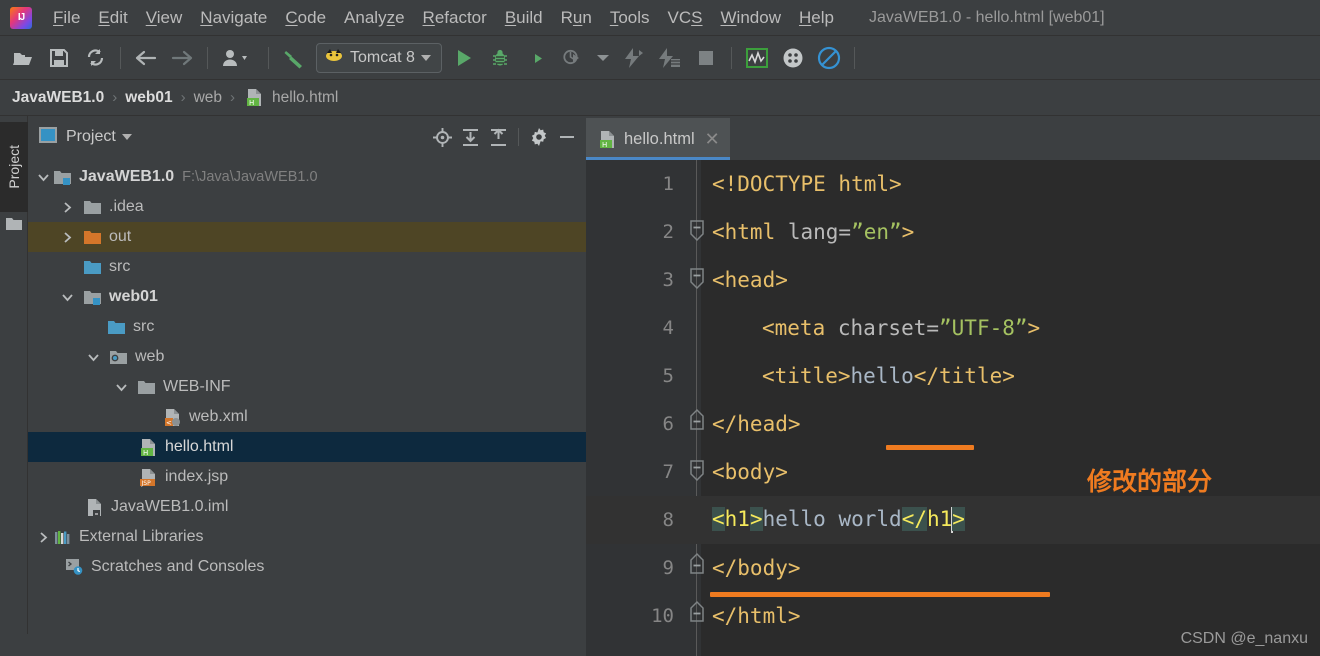  Describe the element at coordinates (307, 297) in the screenshot. I see `tree-row-web01: web01` at that location.